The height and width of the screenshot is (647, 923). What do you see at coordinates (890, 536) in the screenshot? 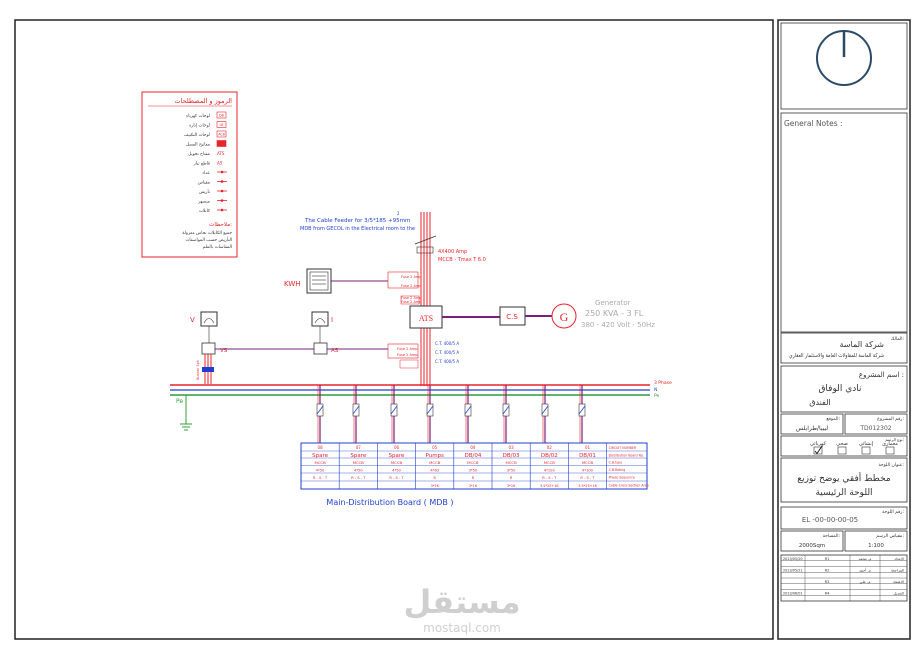
I see `scale-label: مقياس الرسم:` at bounding box center [890, 536].